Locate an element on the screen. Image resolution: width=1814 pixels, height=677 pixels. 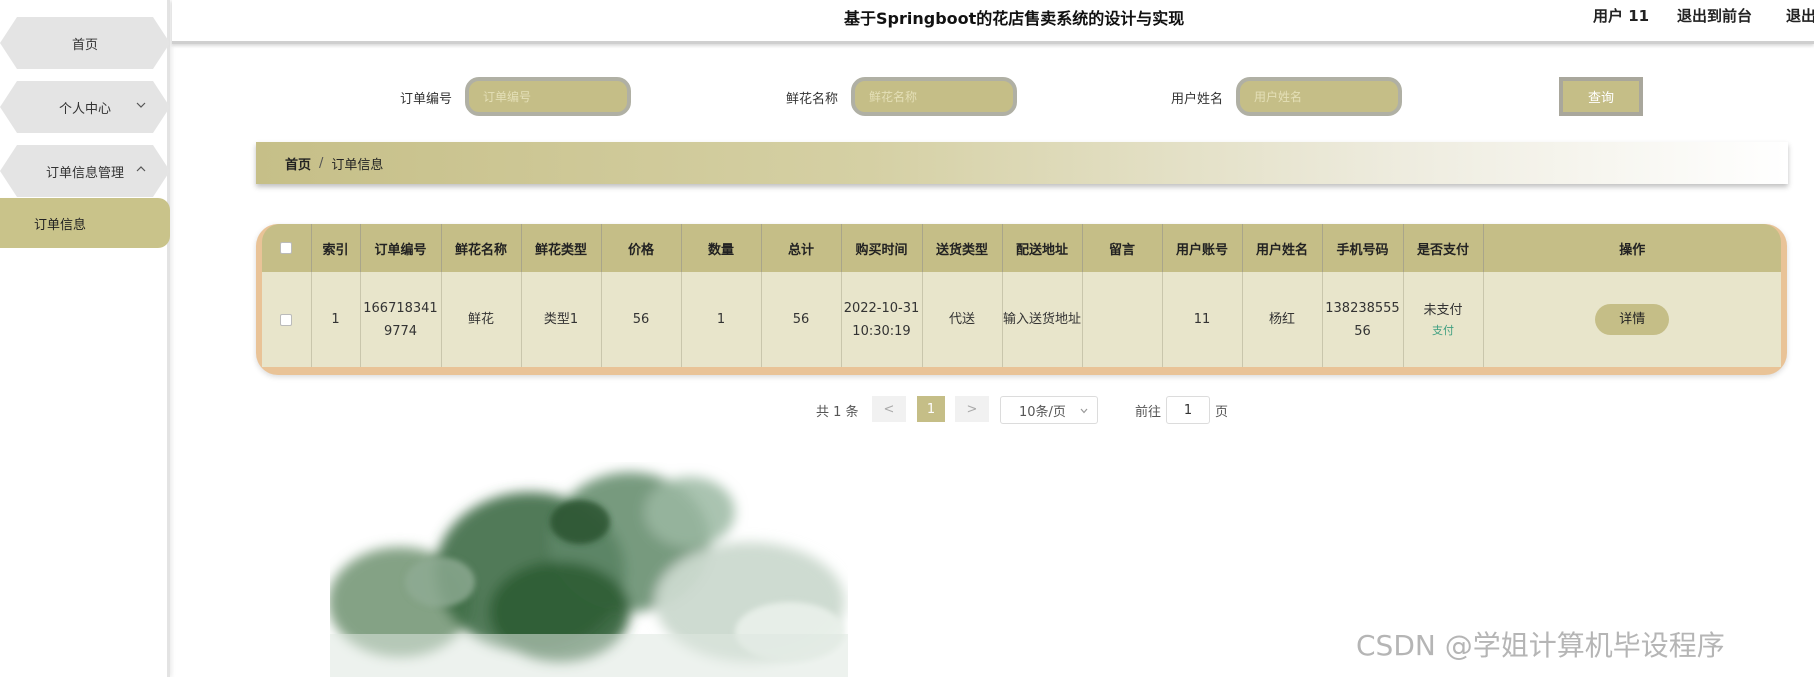
pagination-total: 共 1 条 is located at coordinates (837, 412).